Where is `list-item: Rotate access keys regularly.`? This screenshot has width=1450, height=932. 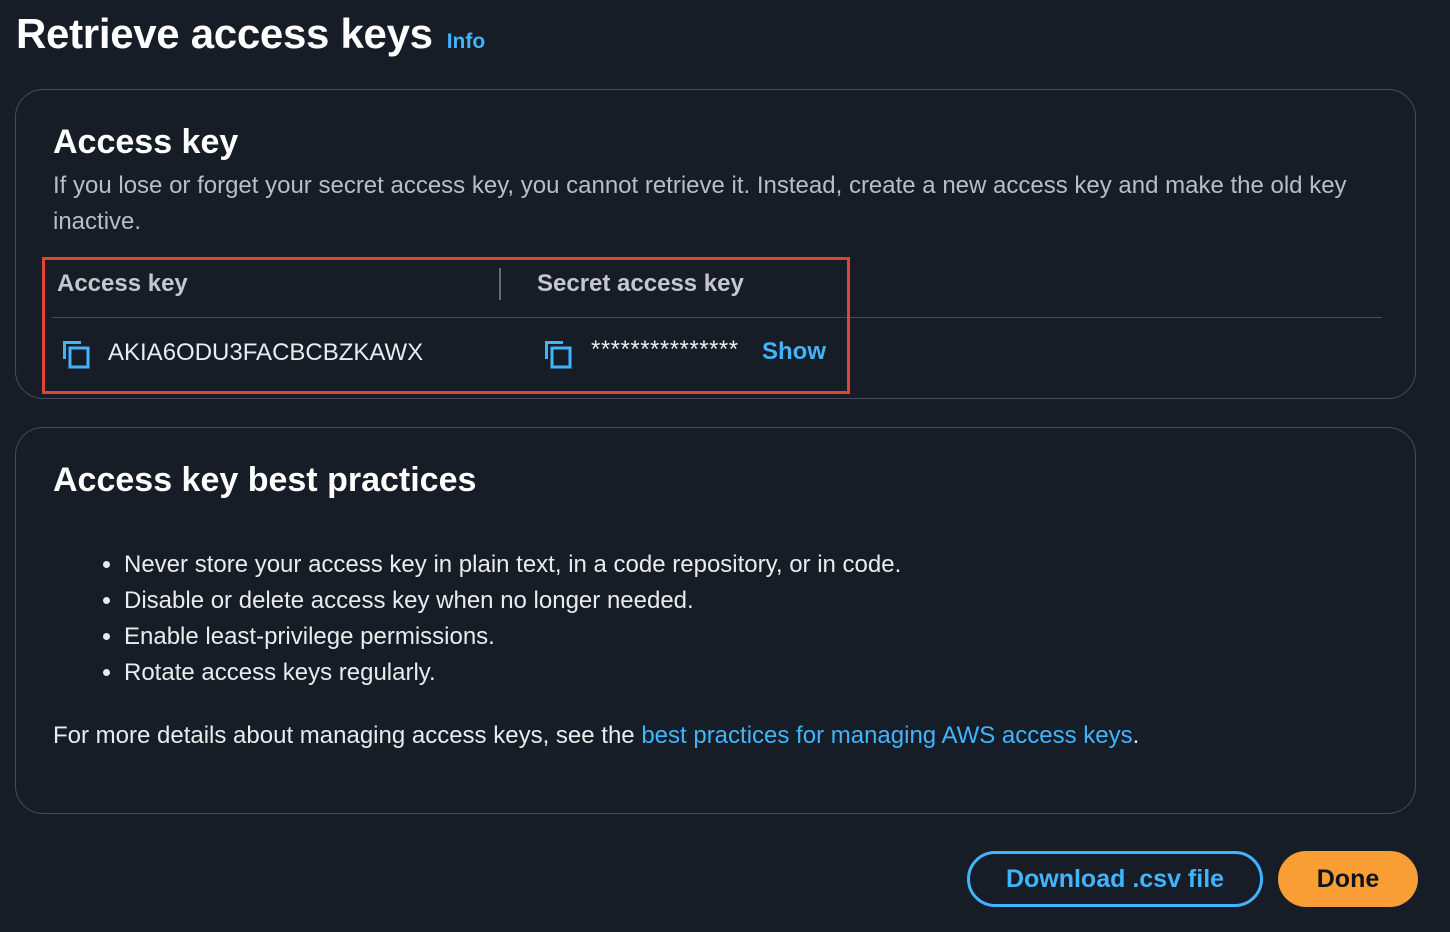 list-item: Rotate access keys regularly. is located at coordinates (512, 673).